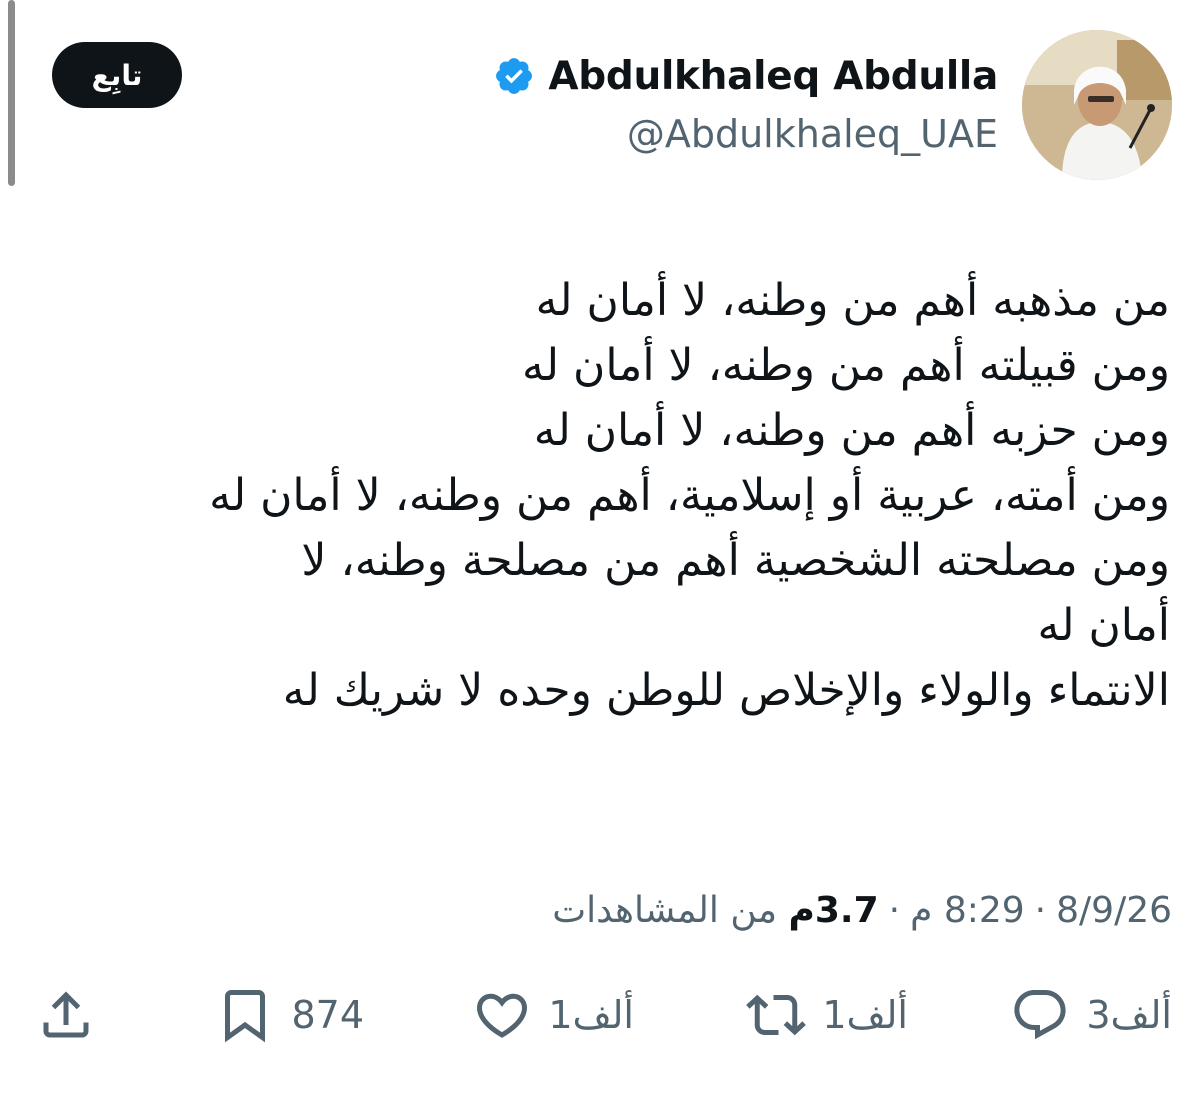 The width and height of the screenshot is (1200, 1095). I want to click on bookmark-icon, so click(245, 1015).